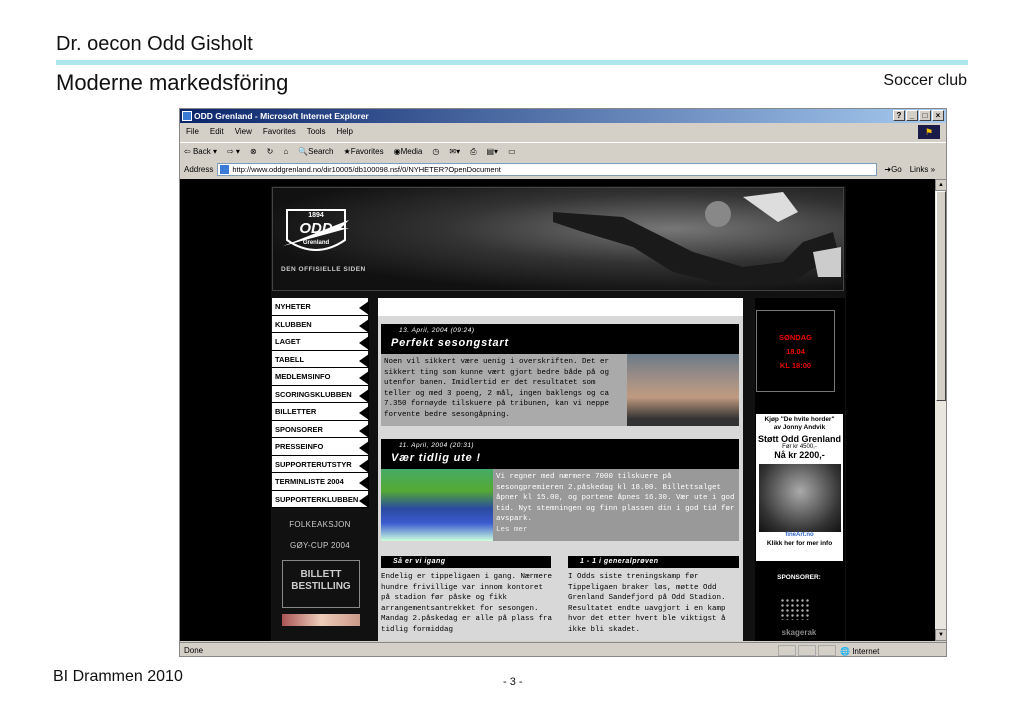 The image size is (1023, 708). I want to click on header-player-image, so click(697, 238).